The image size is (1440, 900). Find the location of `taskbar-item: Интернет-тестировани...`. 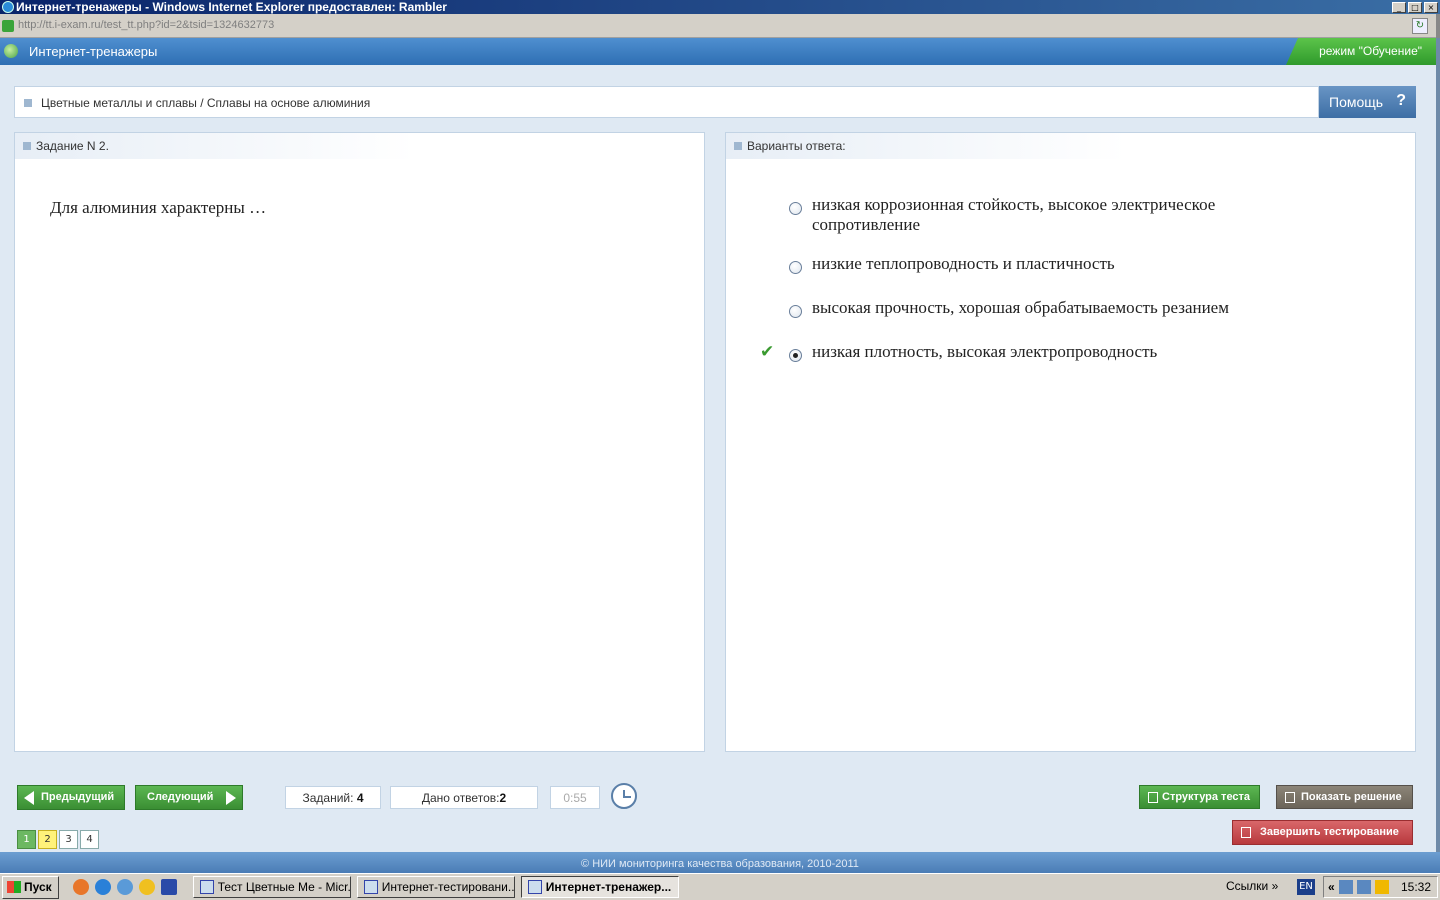

taskbar-item: Интернет-тестировани... is located at coordinates (435, 887).